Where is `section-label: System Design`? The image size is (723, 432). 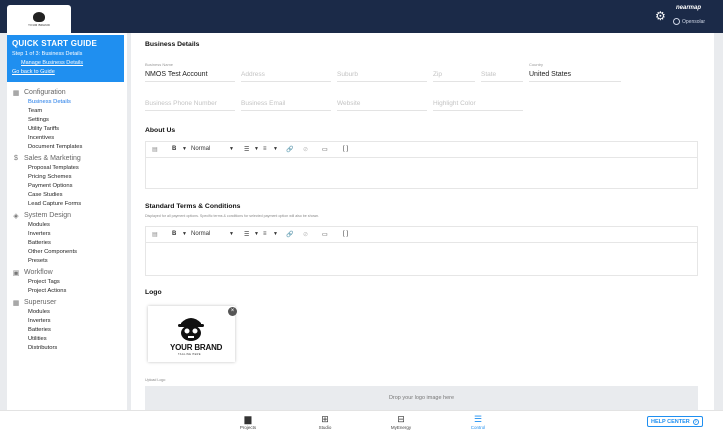 section-label: System Design is located at coordinates (48, 215).